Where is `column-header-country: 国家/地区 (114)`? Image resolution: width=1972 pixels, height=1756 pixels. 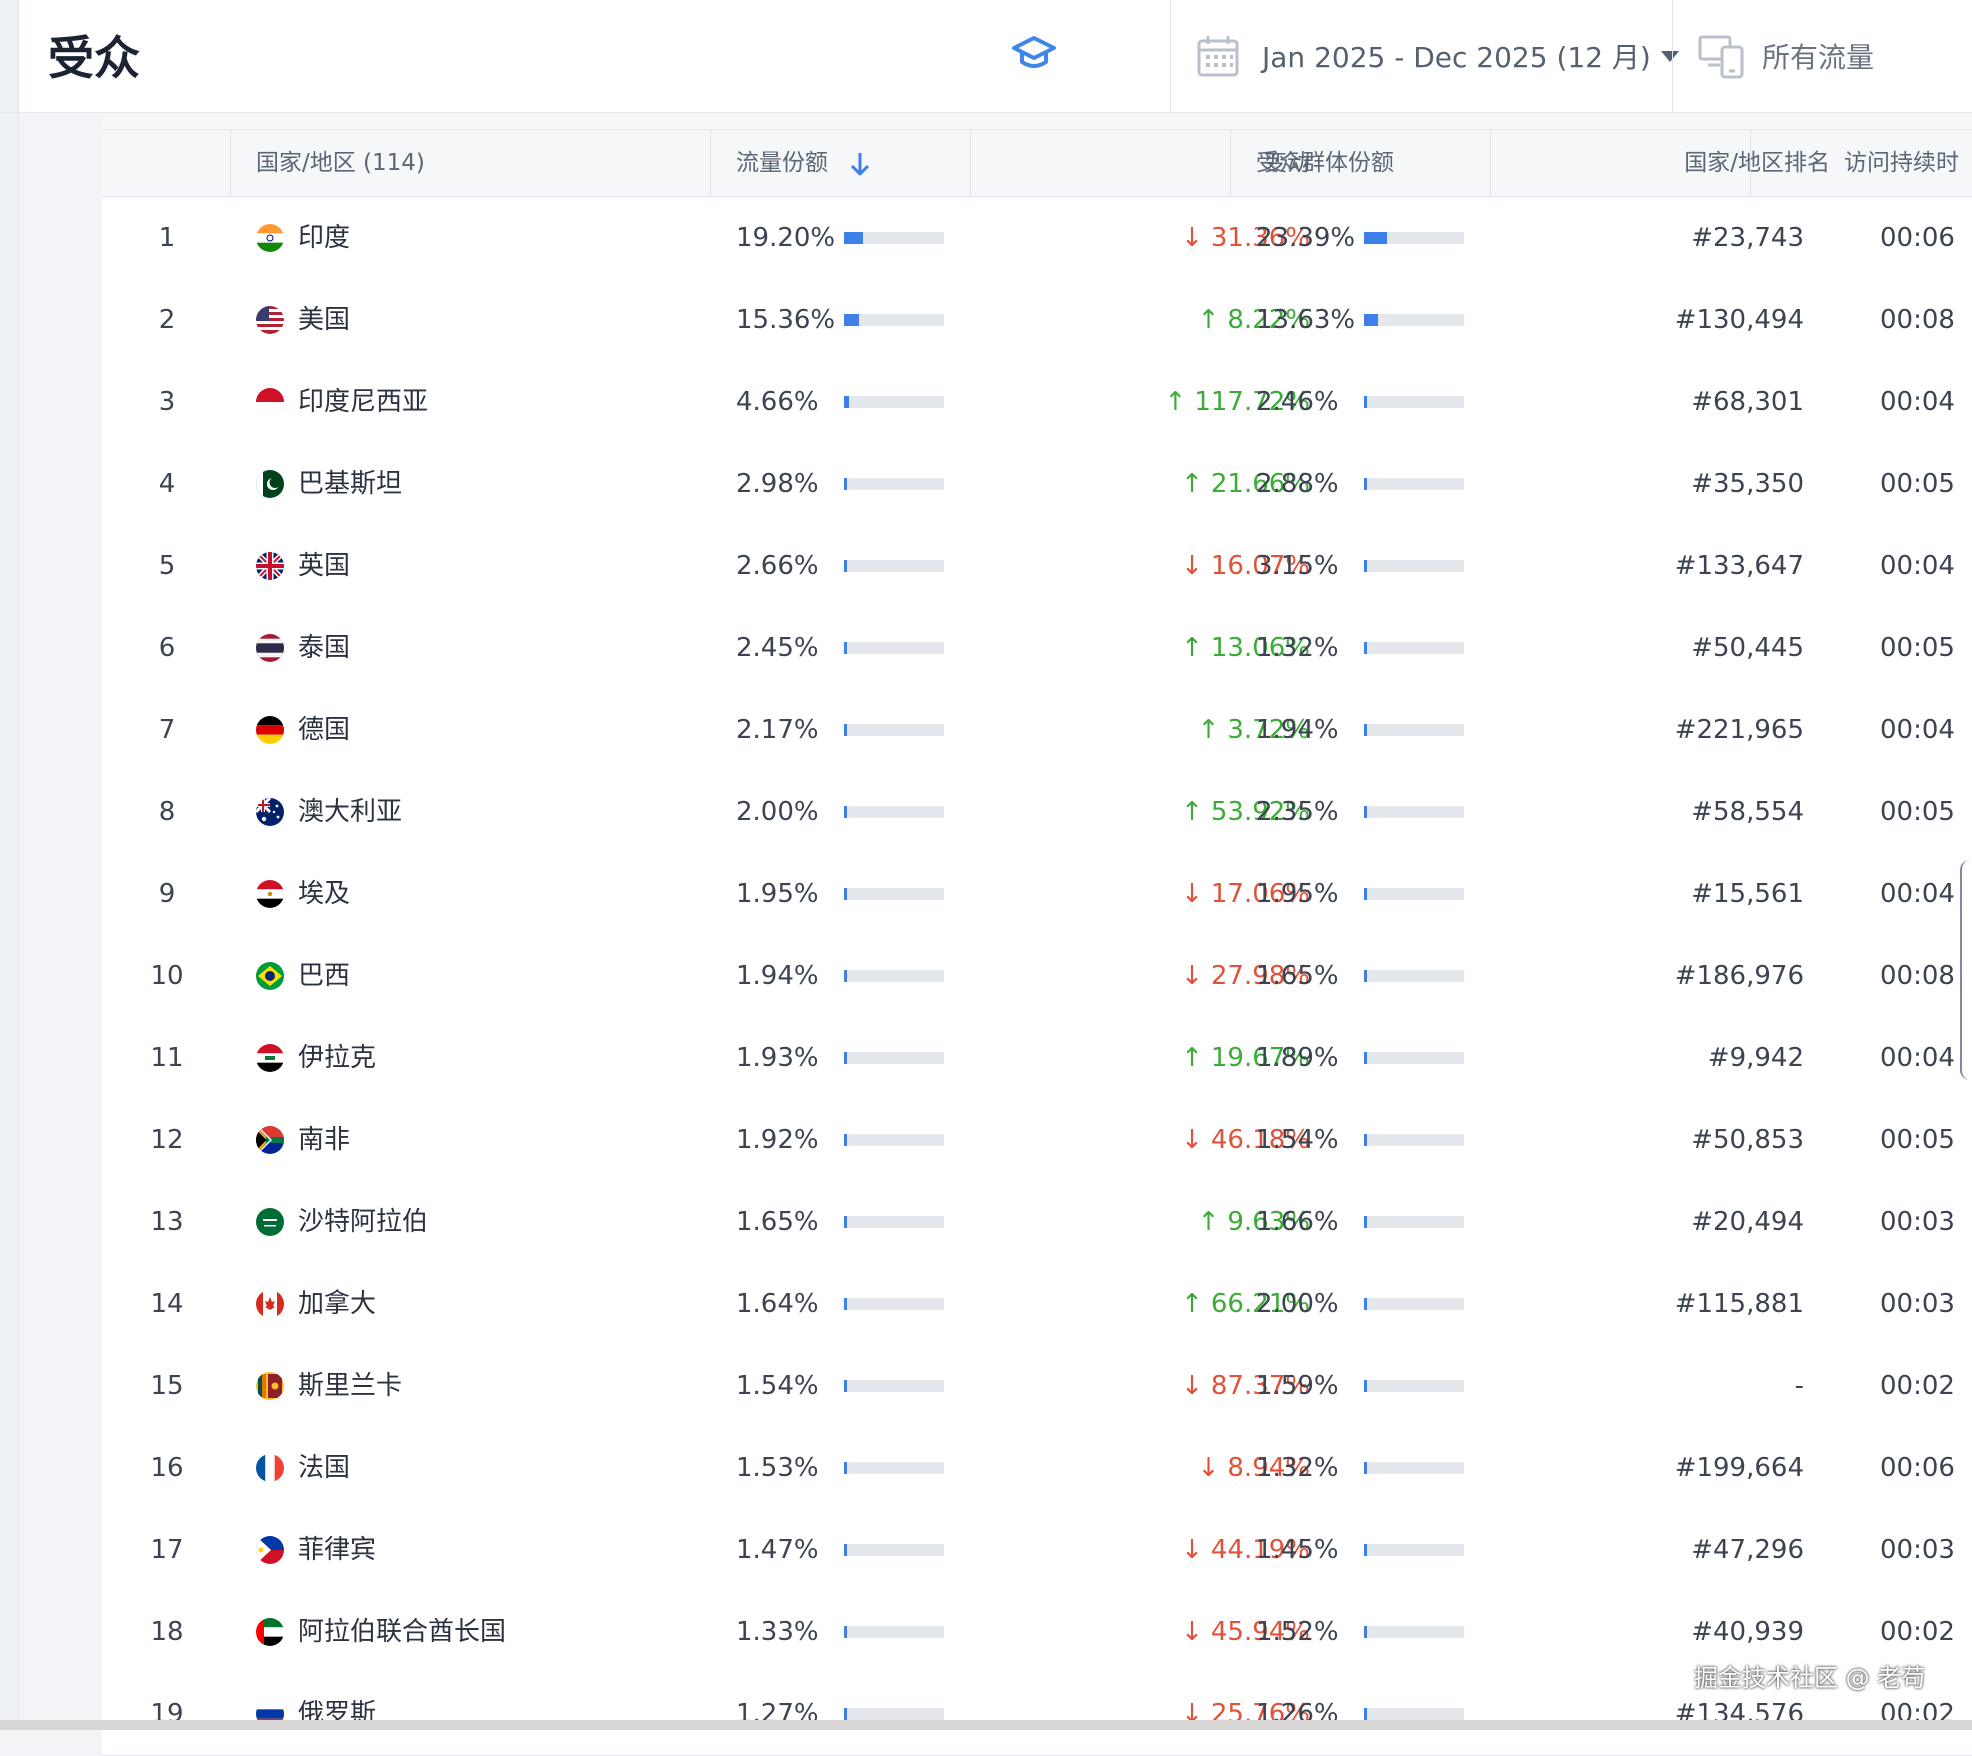 column-header-country: 国家/地区 (114) is located at coordinates (340, 163).